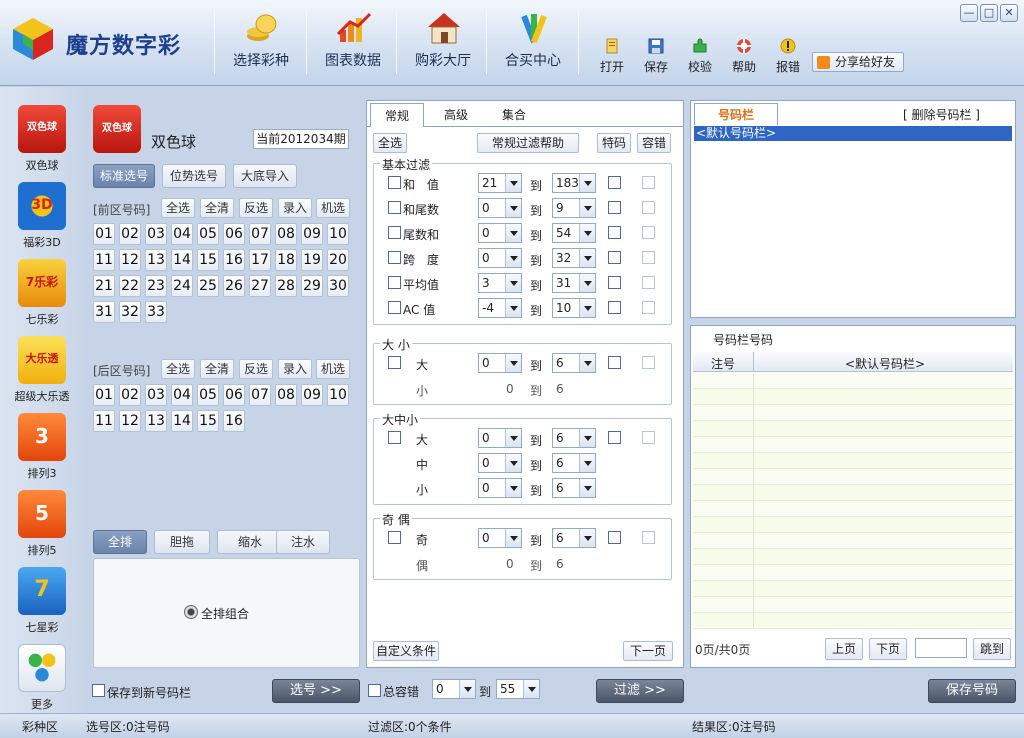 The height and width of the screenshot is (738, 1024). What do you see at coordinates (208, 260) in the screenshot?
I see `front-ball: 15` at bounding box center [208, 260].